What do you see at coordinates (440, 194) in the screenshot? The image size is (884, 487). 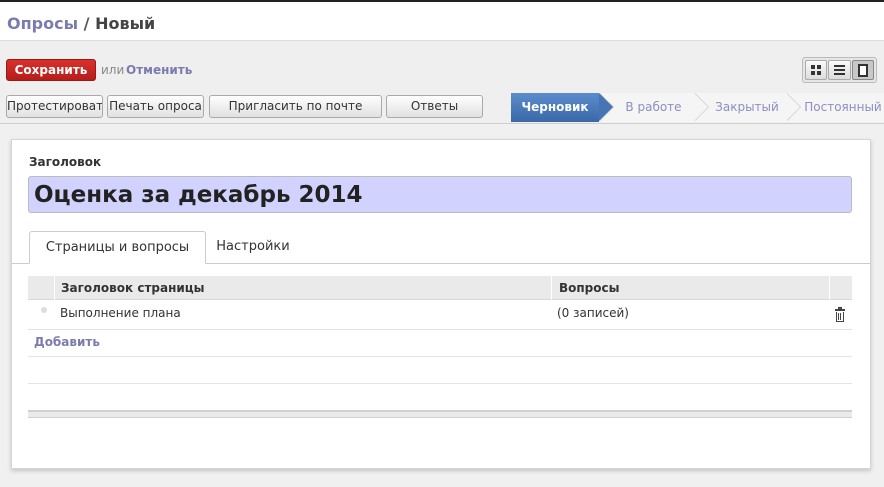 I see `title-input` at bounding box center [440, 194].